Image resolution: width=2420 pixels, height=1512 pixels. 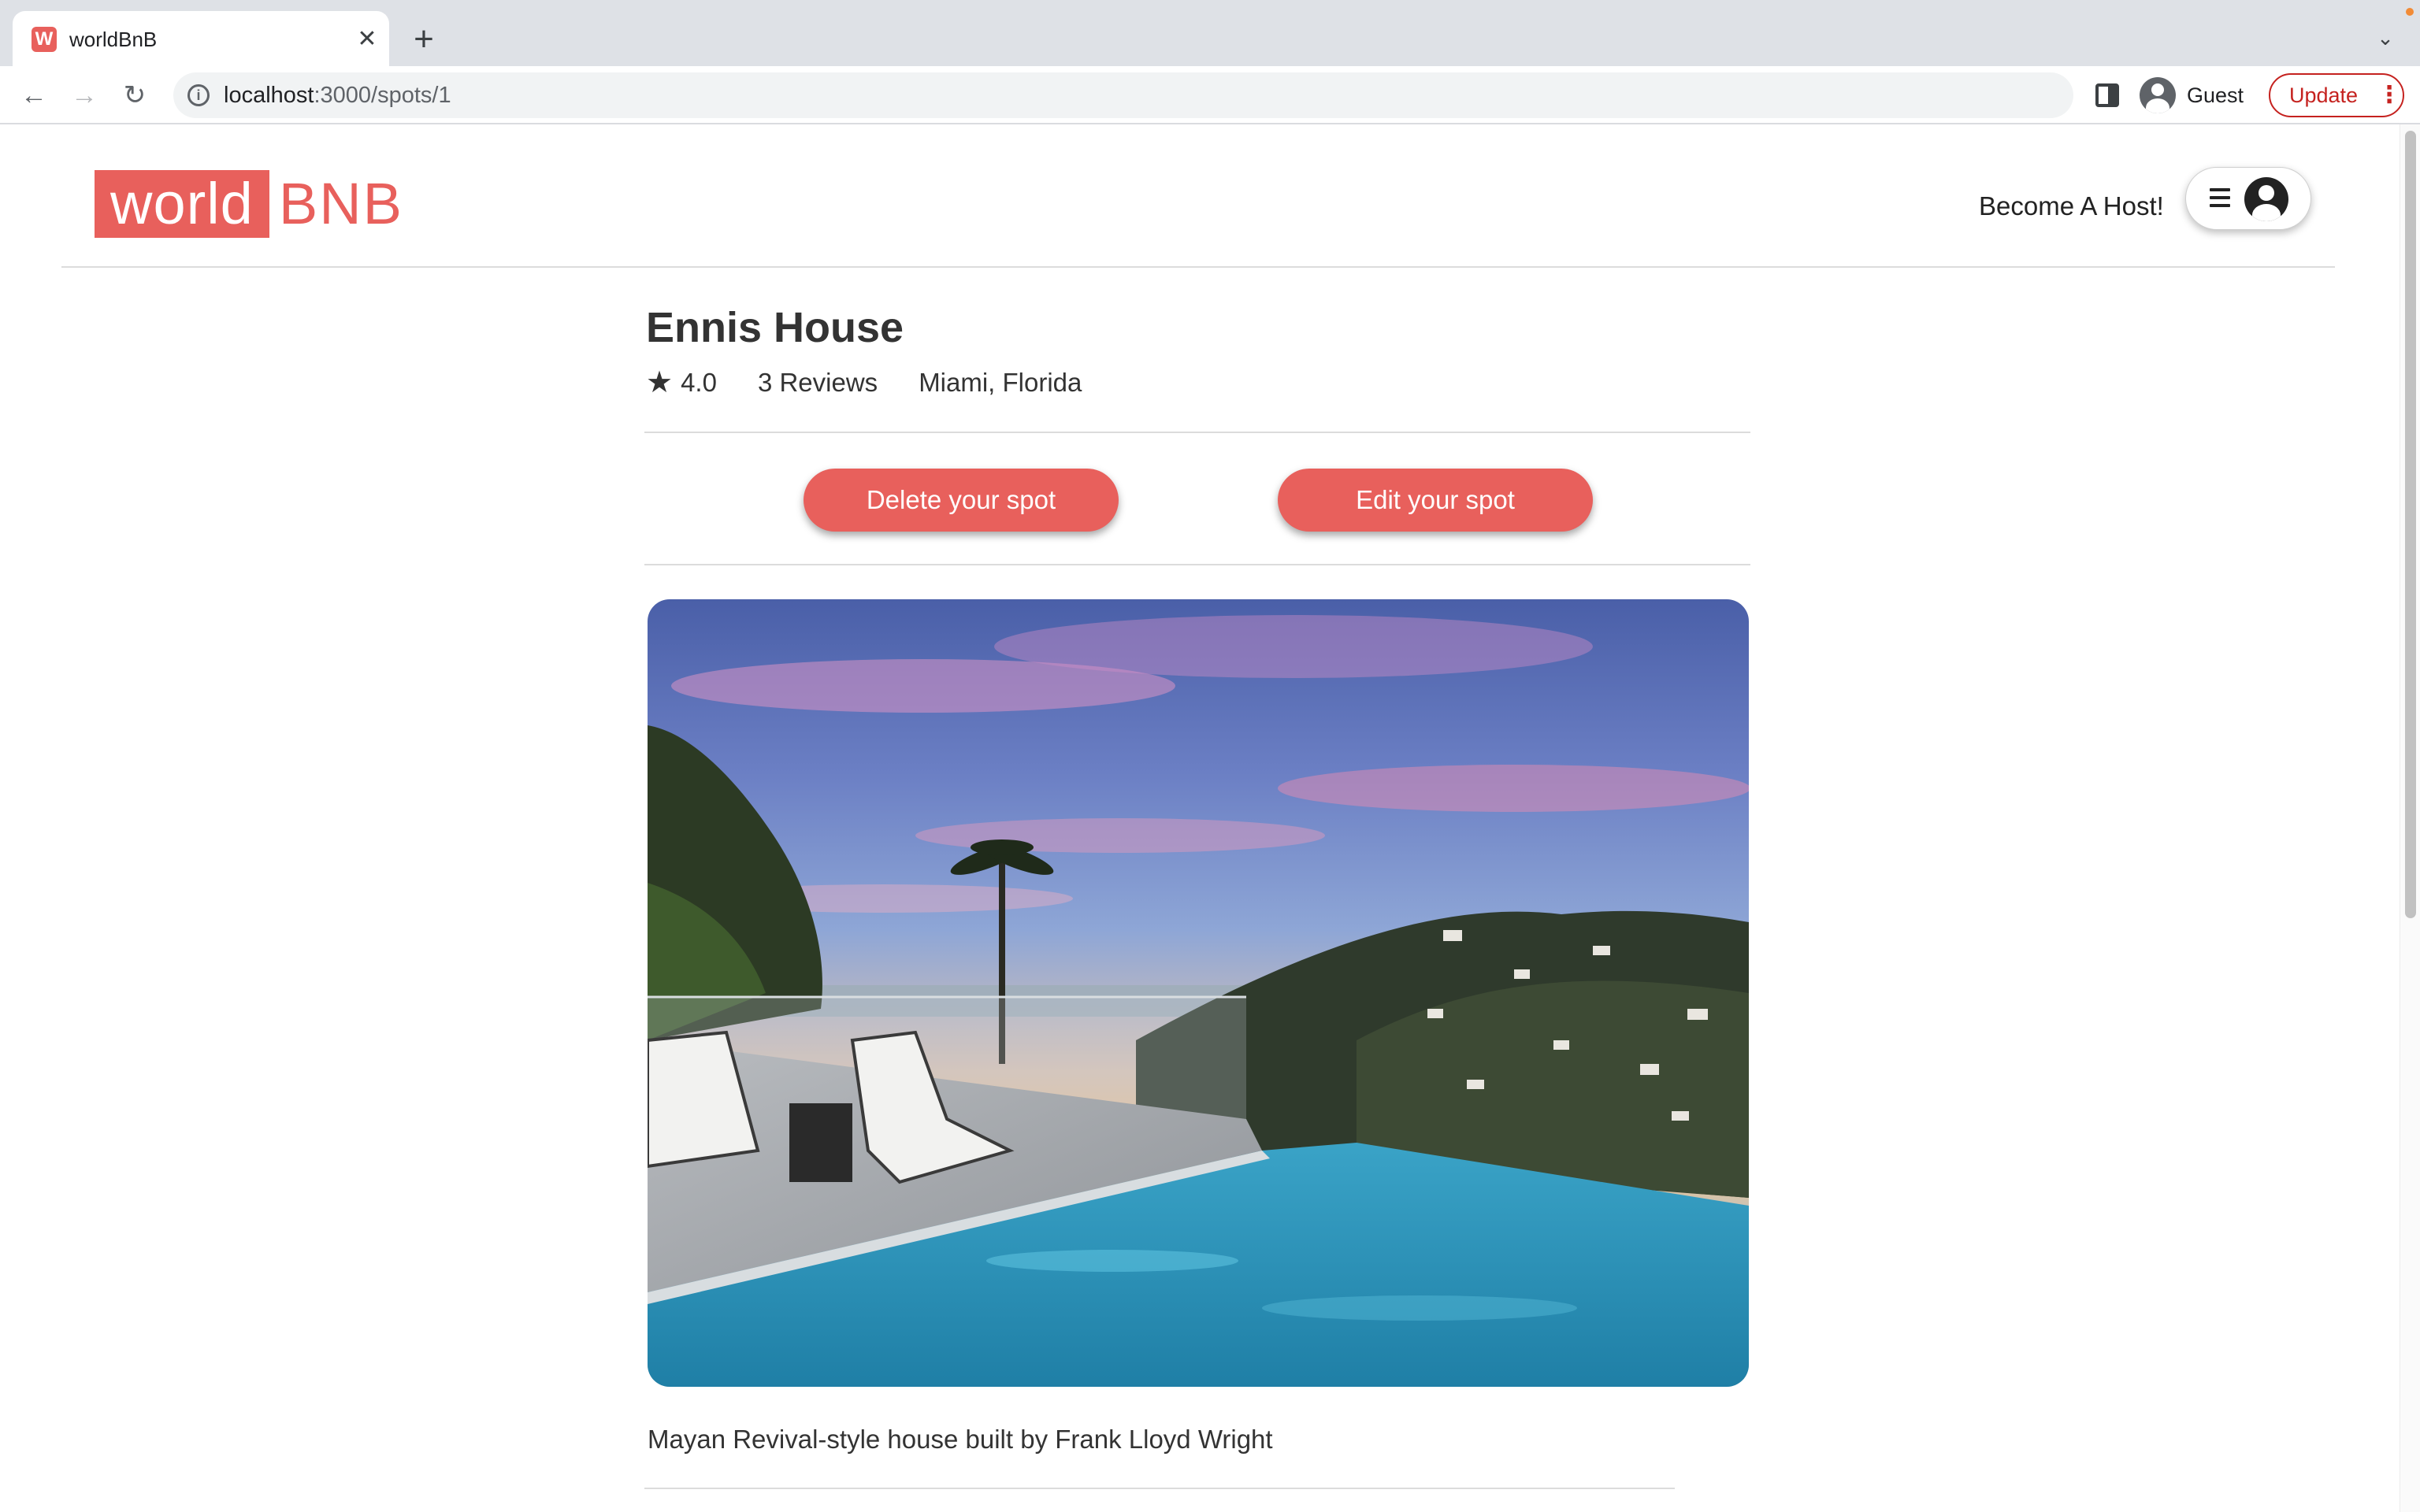 I want to click on become-host-link: Become A Host!, so click(x=2071, y=206).